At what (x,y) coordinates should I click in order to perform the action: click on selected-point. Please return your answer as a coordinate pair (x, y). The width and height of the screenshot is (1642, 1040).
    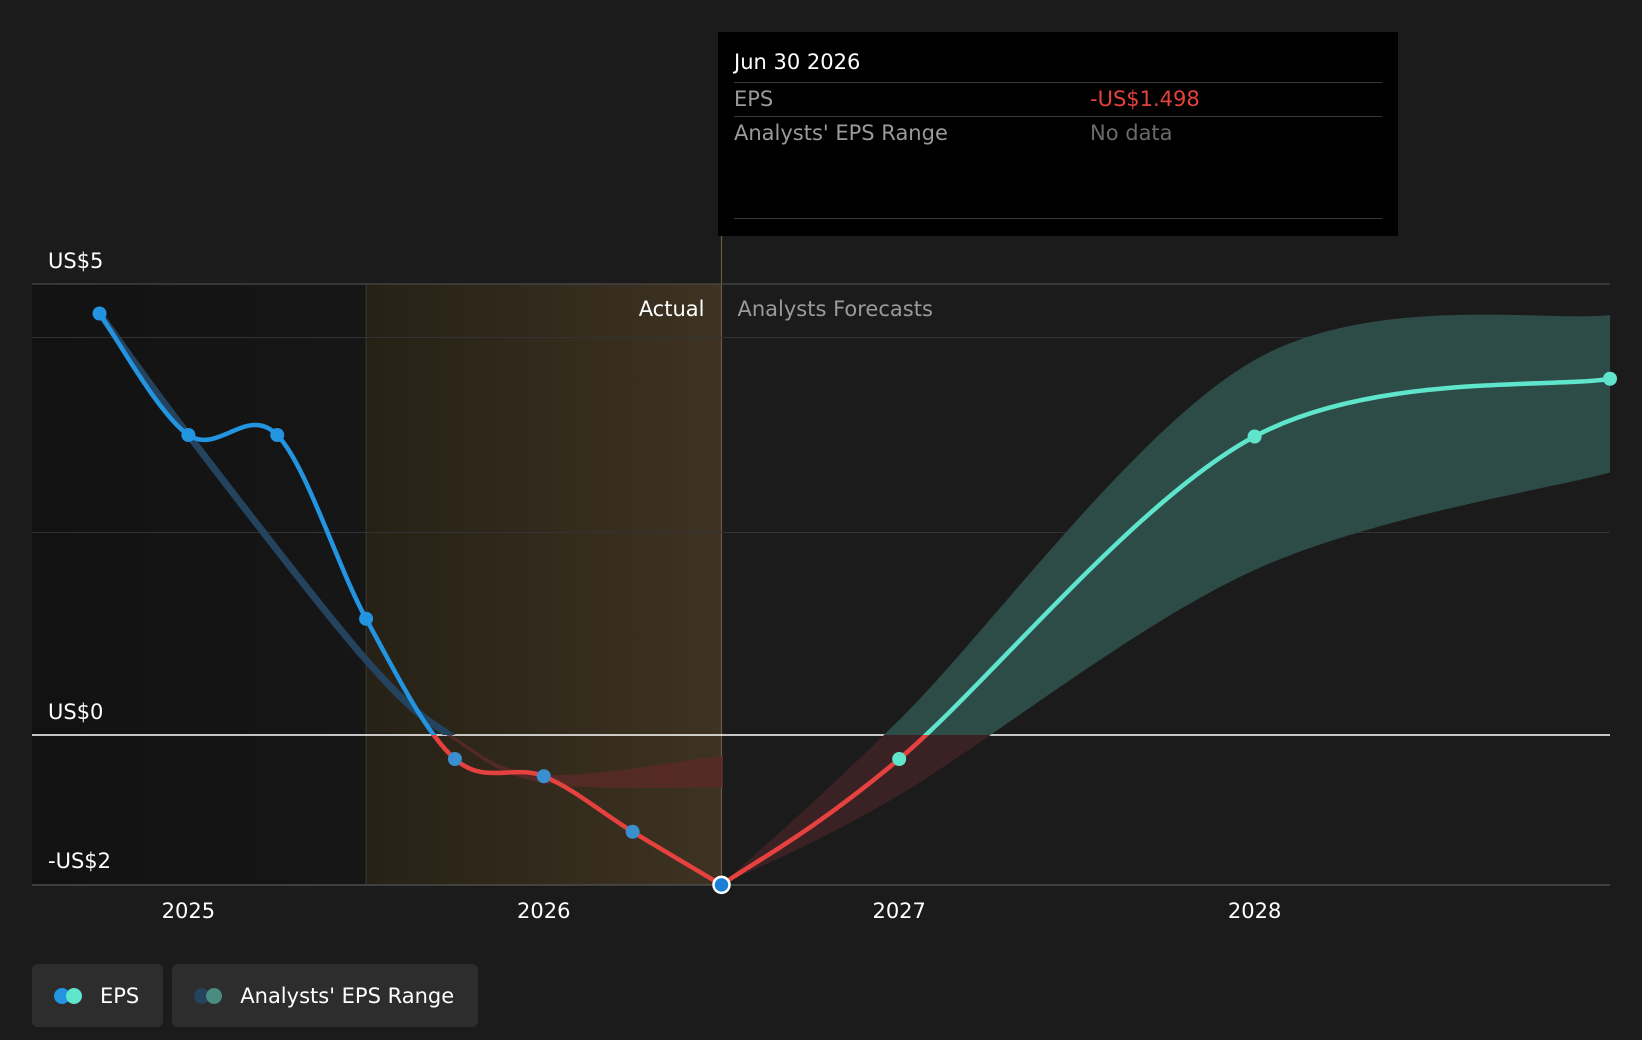
    Looking at the image, I should click on (721, 885).